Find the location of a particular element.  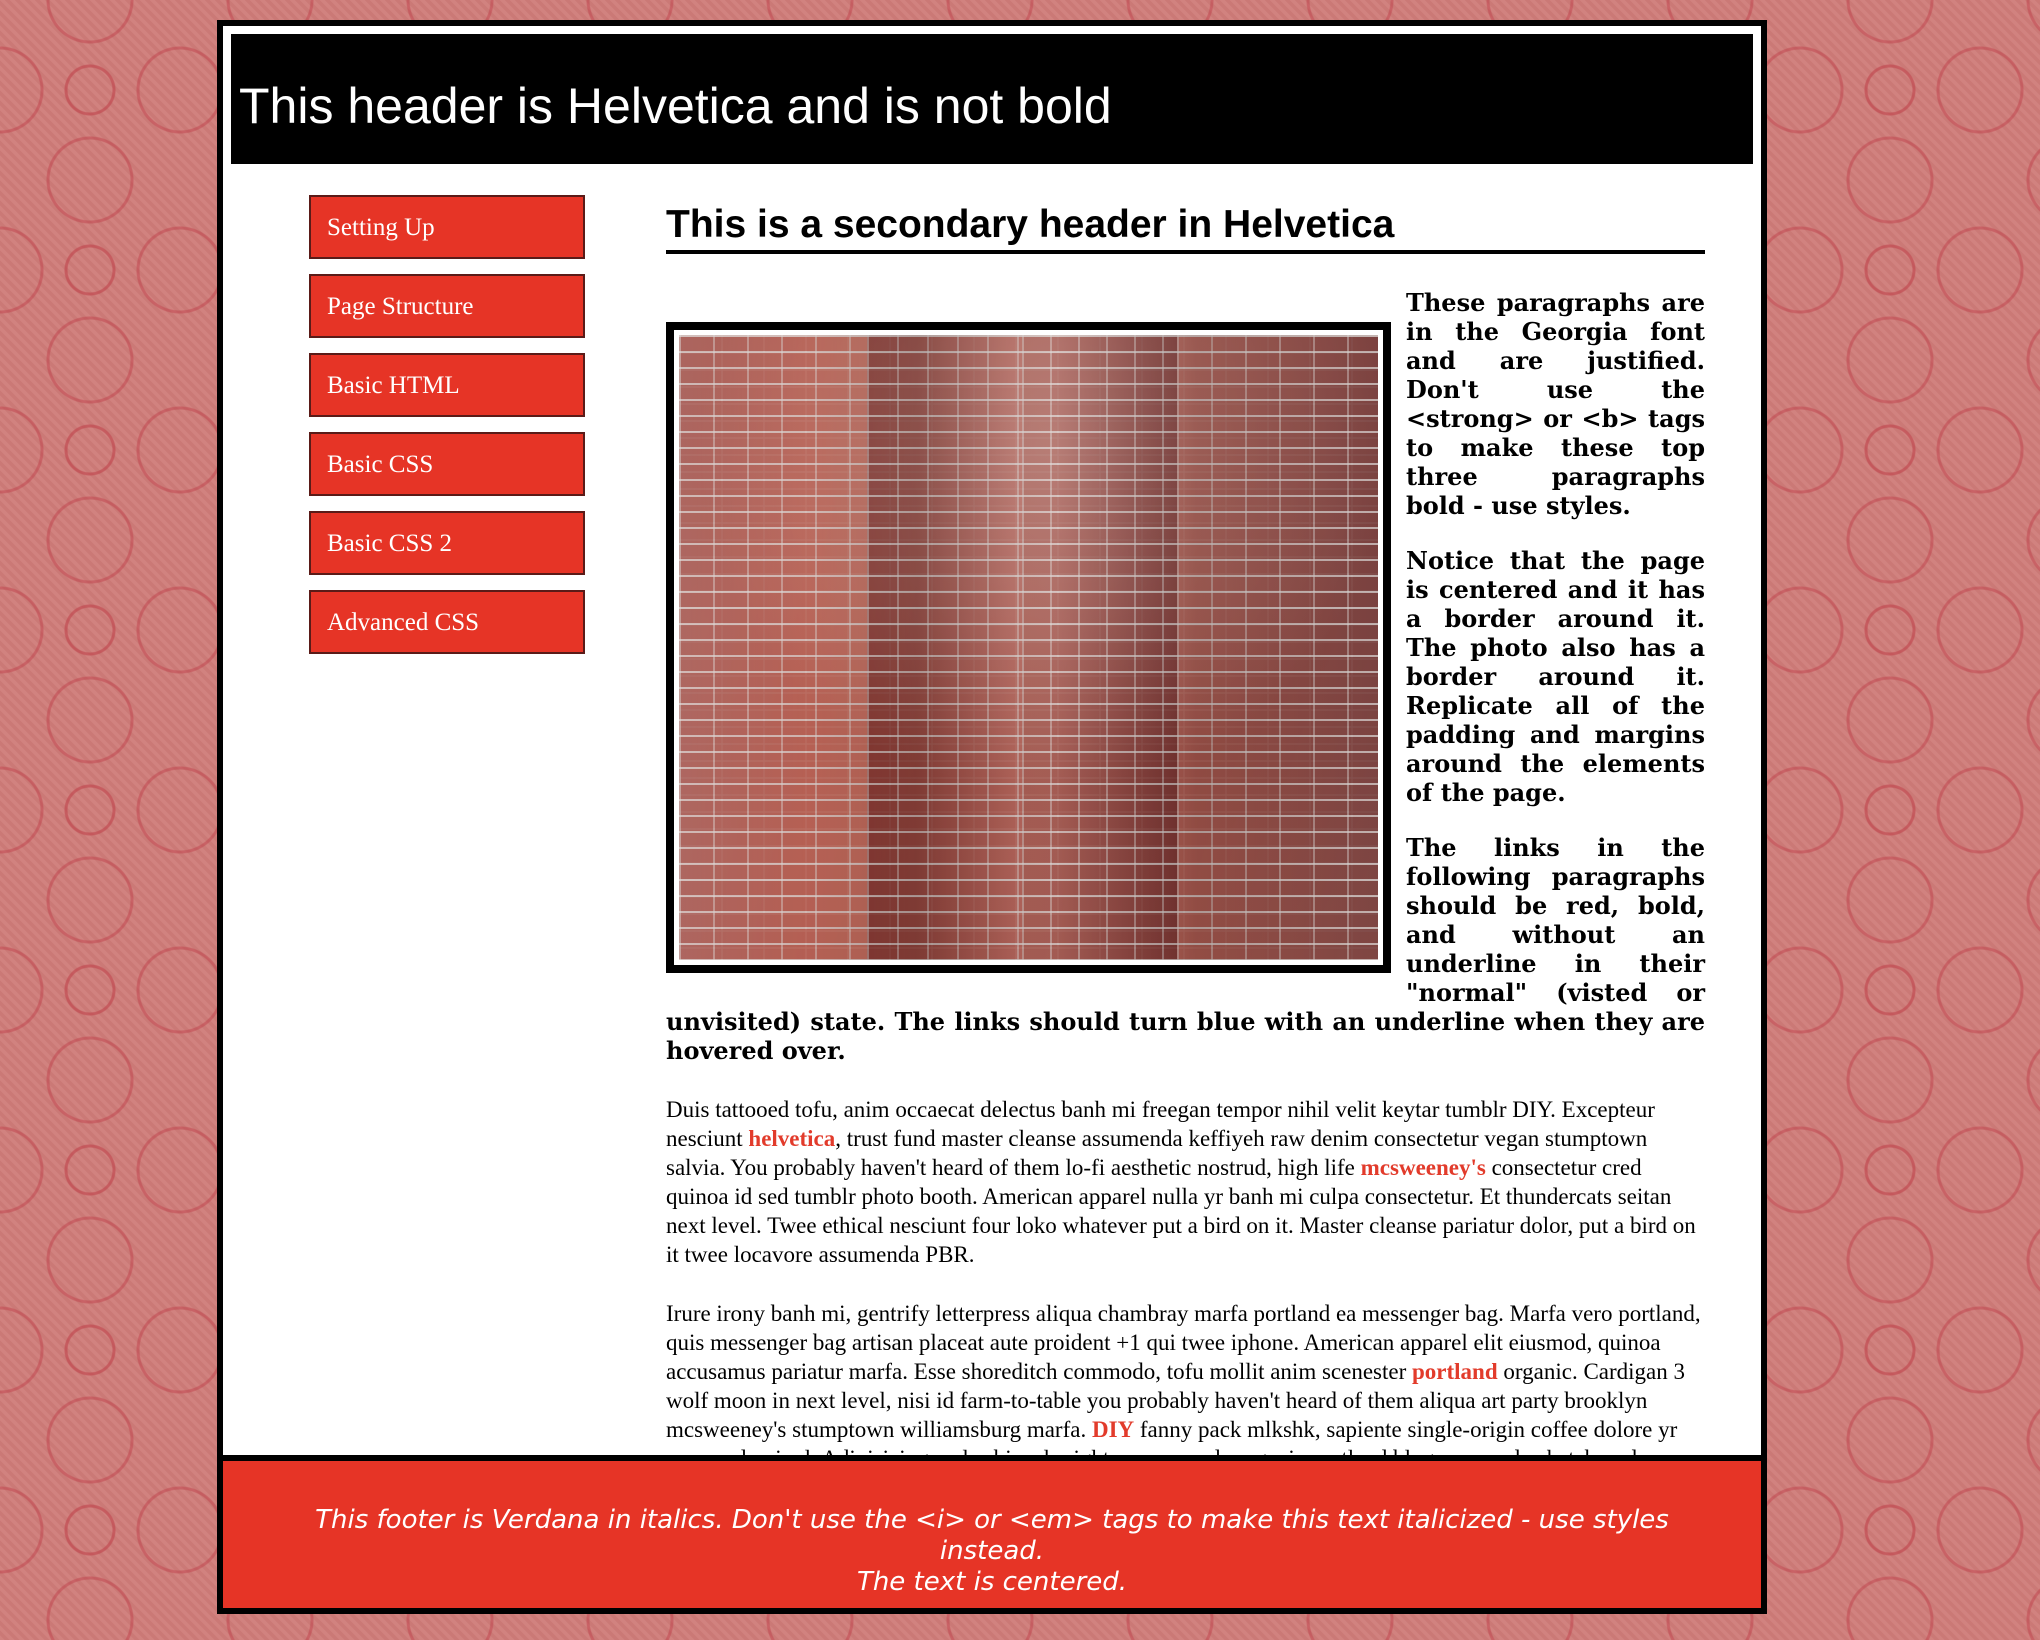

brick-wall-photo is located at coordinates (1028, 647).